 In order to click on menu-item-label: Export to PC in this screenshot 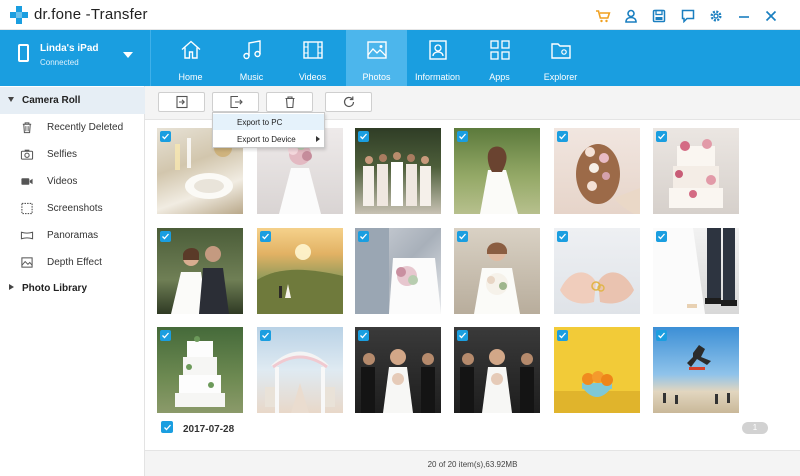, I will do `click(260, 122)`.